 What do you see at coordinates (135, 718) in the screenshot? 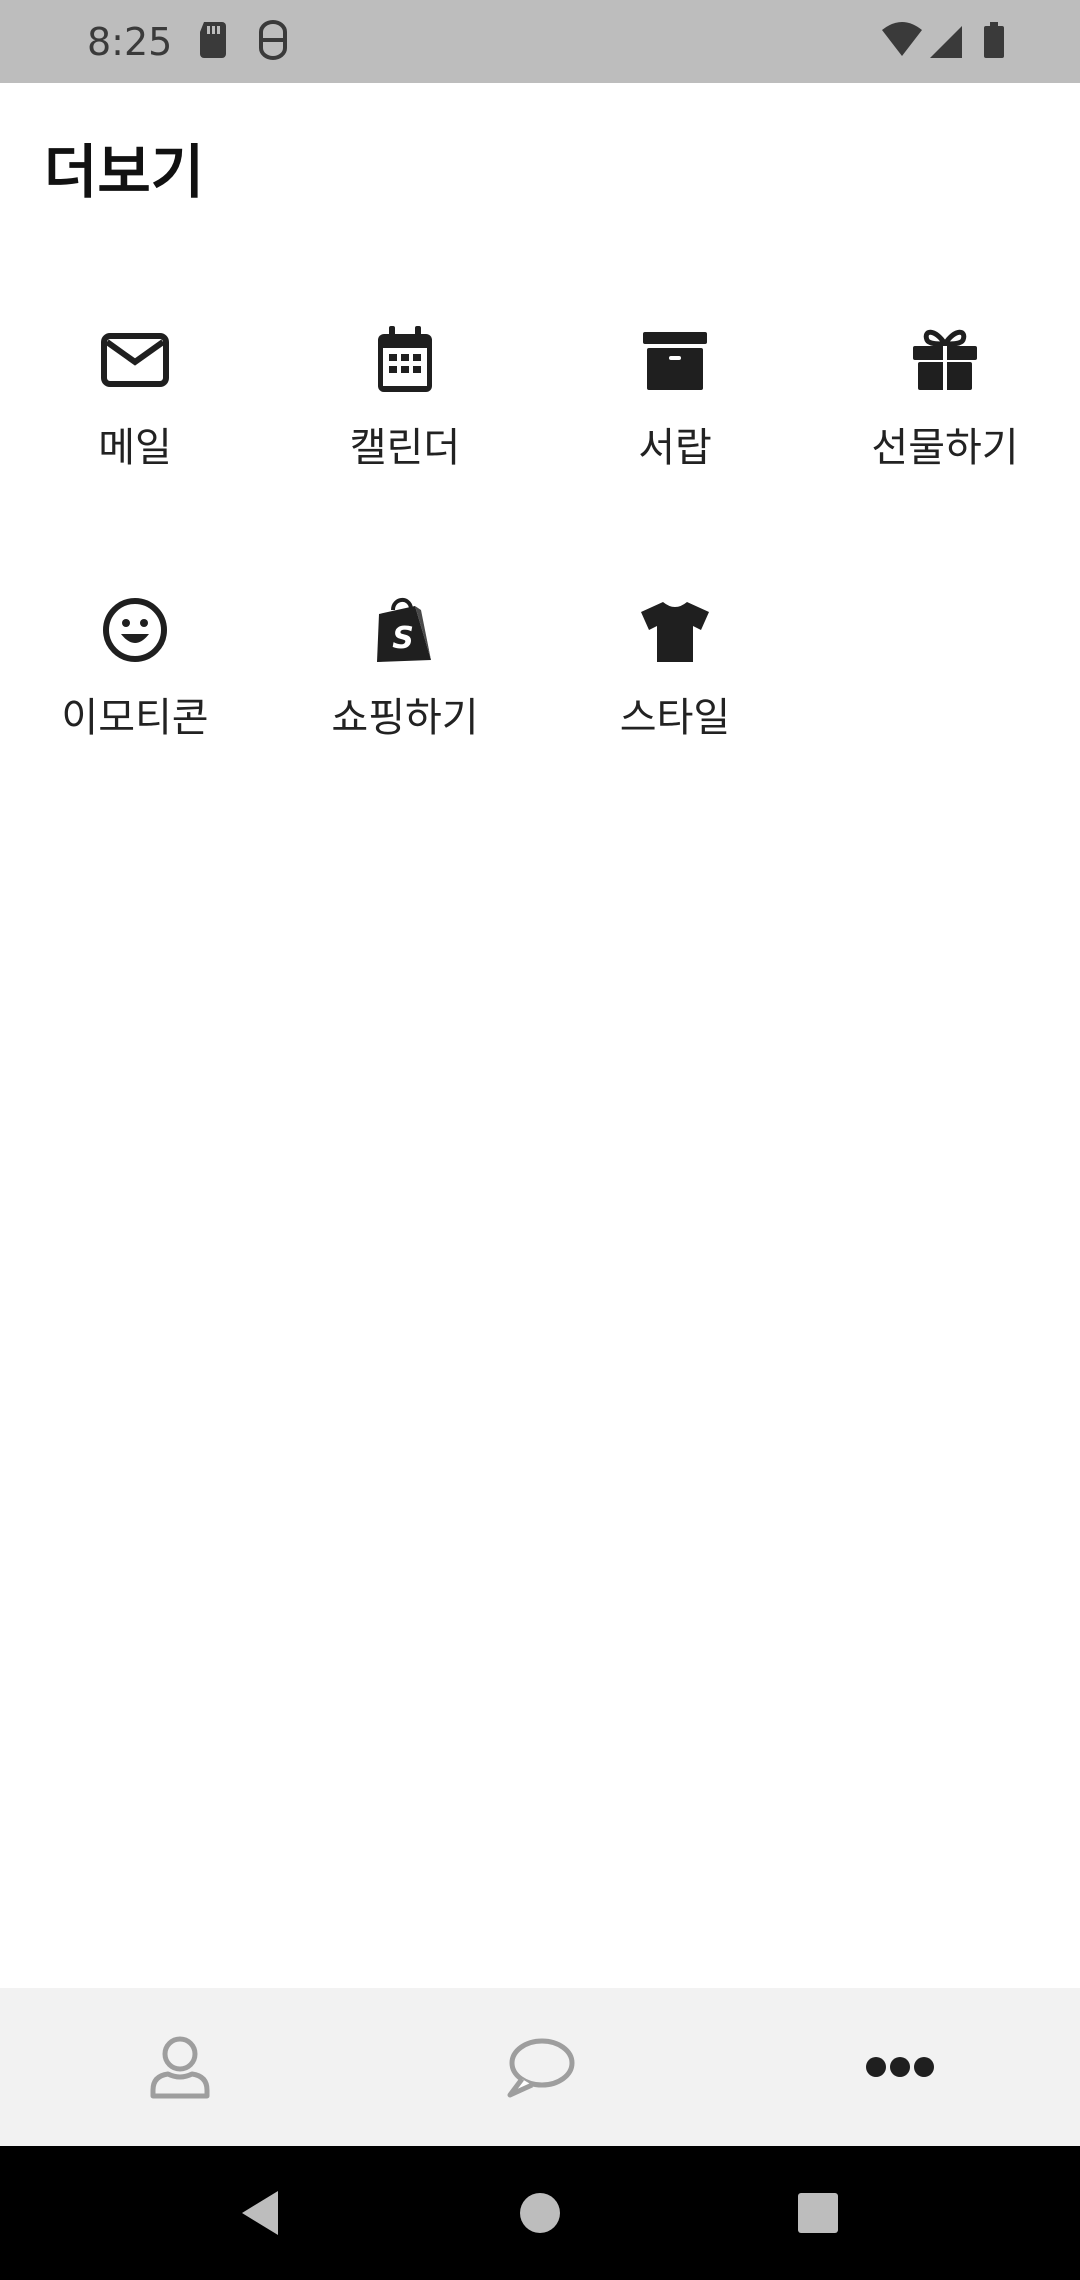
I see `menu-item-label: 이모티콘` at bounding box center [135, 718].